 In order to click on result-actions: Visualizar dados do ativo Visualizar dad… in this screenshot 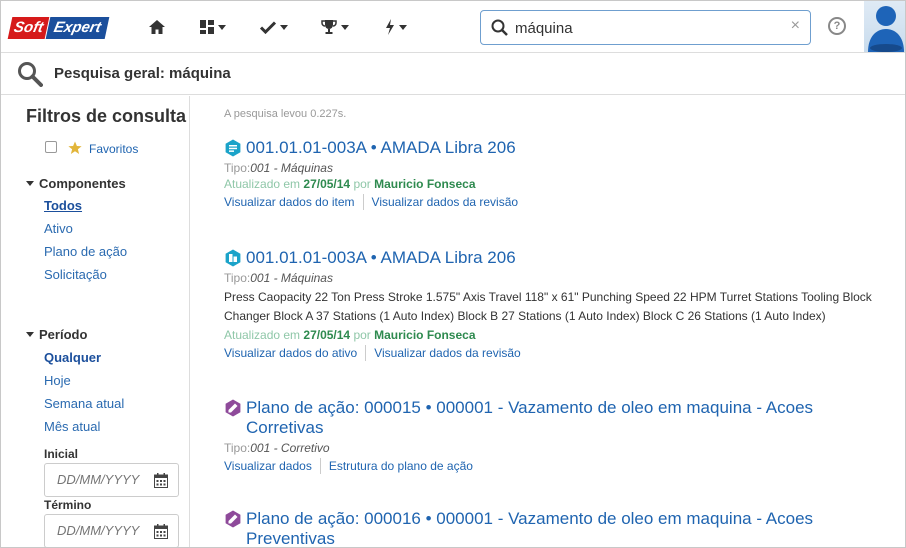, I will do `click(554, 353)`.